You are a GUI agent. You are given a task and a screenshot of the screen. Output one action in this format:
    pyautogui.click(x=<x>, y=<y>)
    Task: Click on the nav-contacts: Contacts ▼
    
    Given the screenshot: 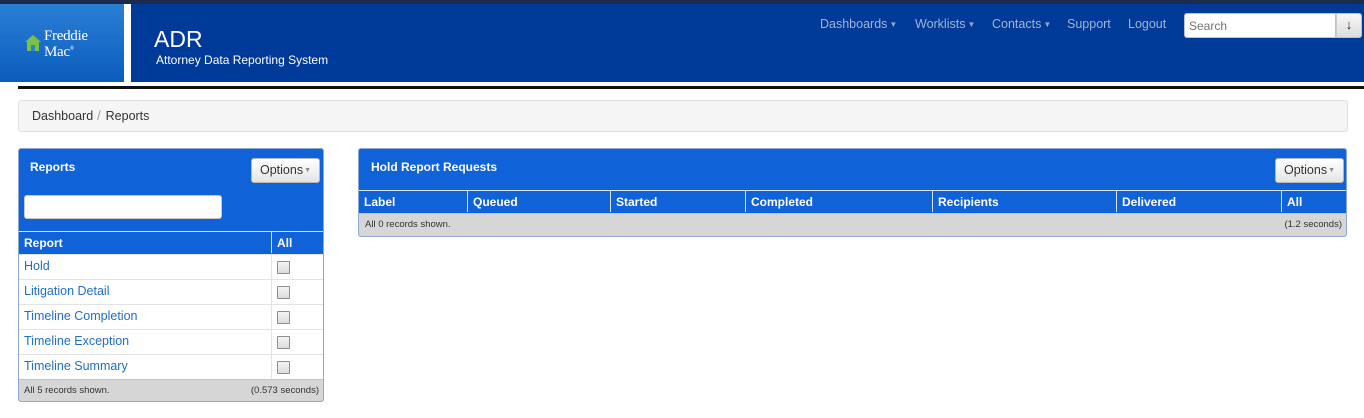 What is the action you would take?
    pyautogui.click(x=1021, y=27)
    